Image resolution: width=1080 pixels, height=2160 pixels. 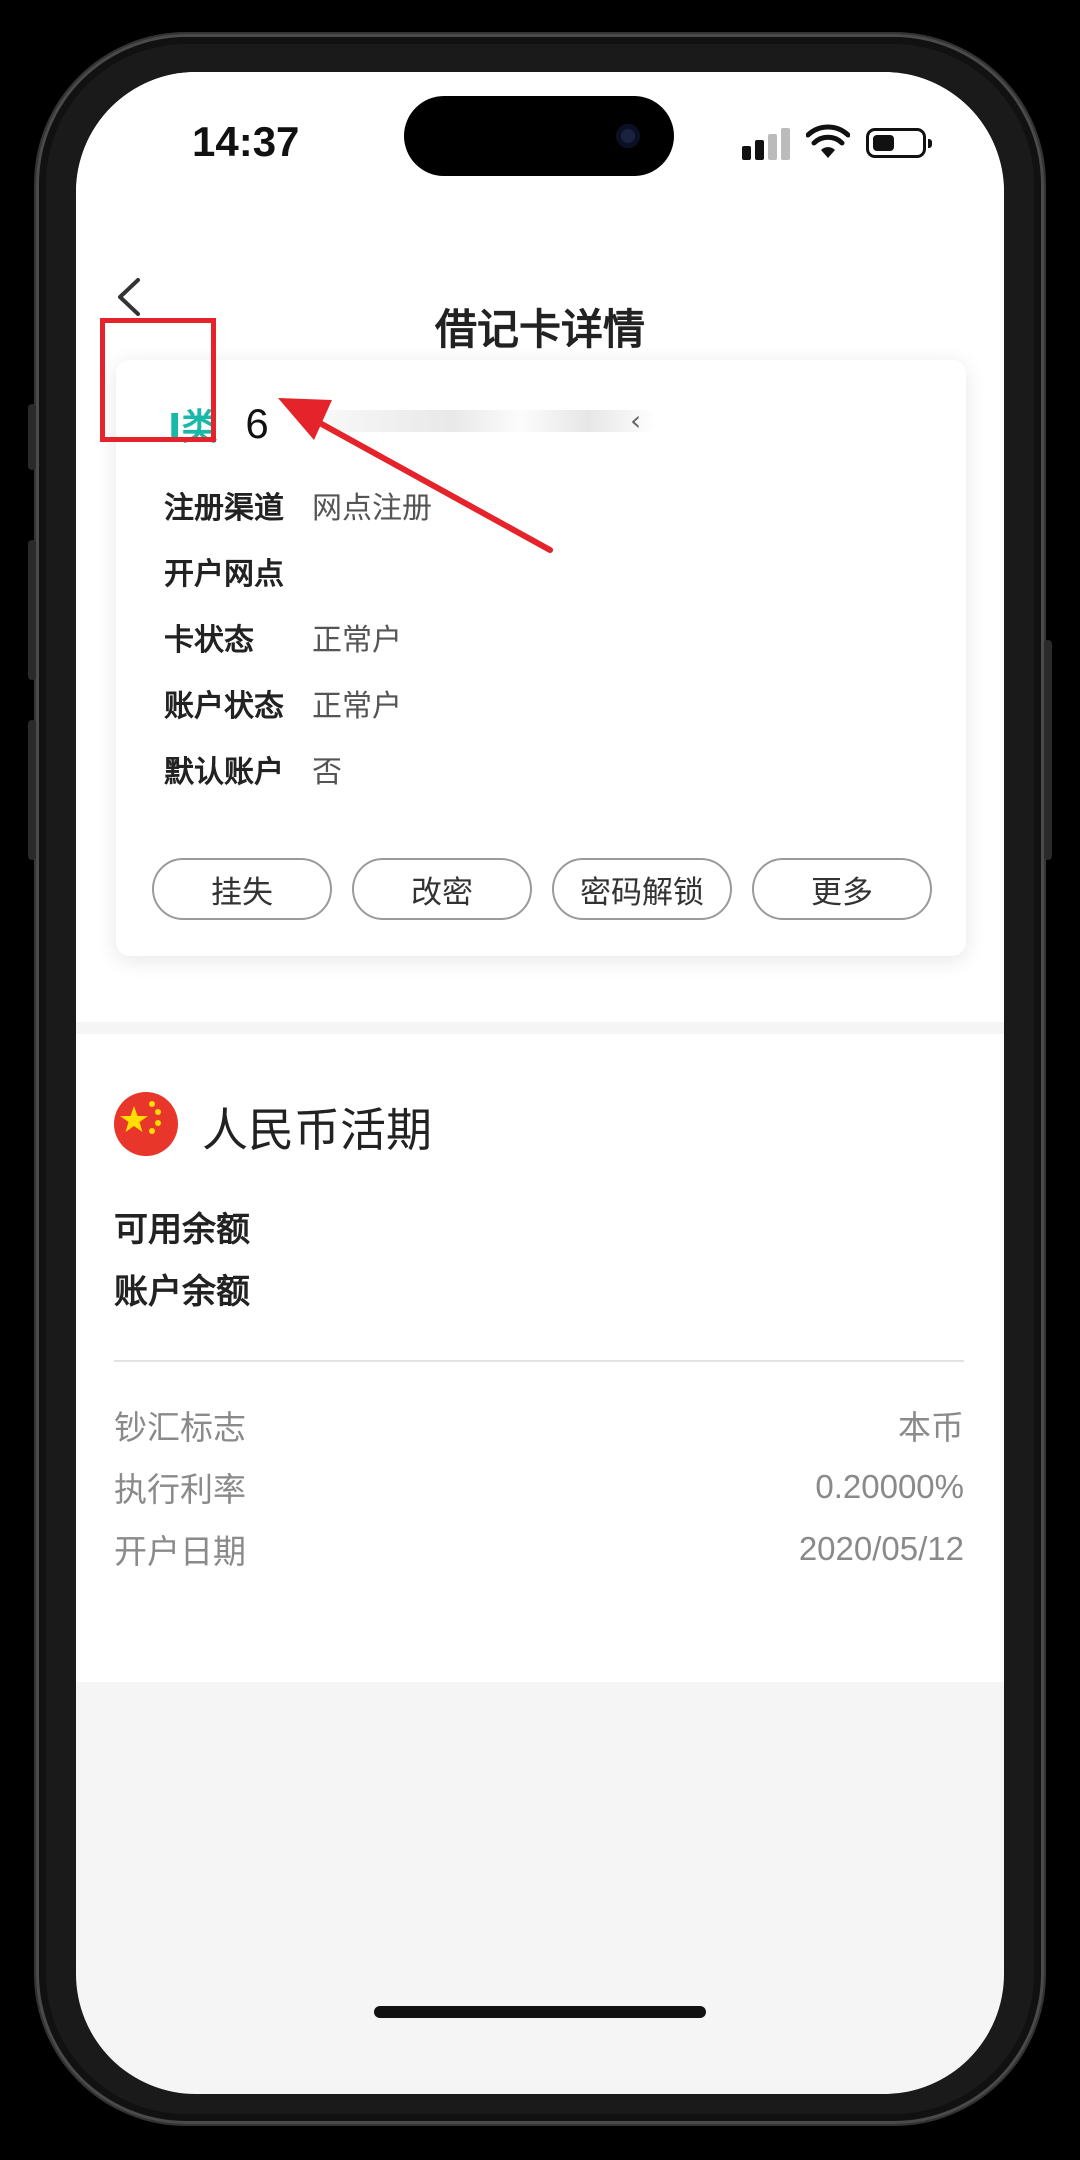 I want to click on report-loss-button: 挂失, so click(x=242, y=889).